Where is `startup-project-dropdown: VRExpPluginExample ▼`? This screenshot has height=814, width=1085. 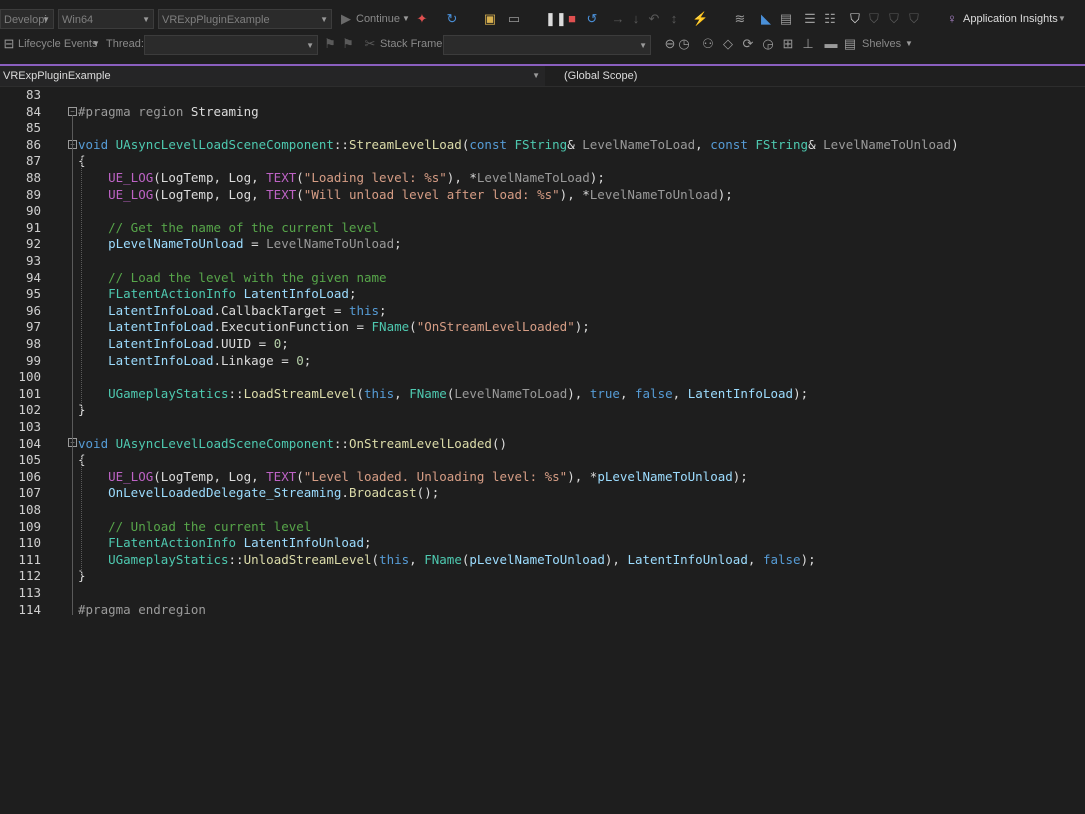
startup-project-dropdown: VRExpPluginExample ▼ is located at coordinates (245, 19).